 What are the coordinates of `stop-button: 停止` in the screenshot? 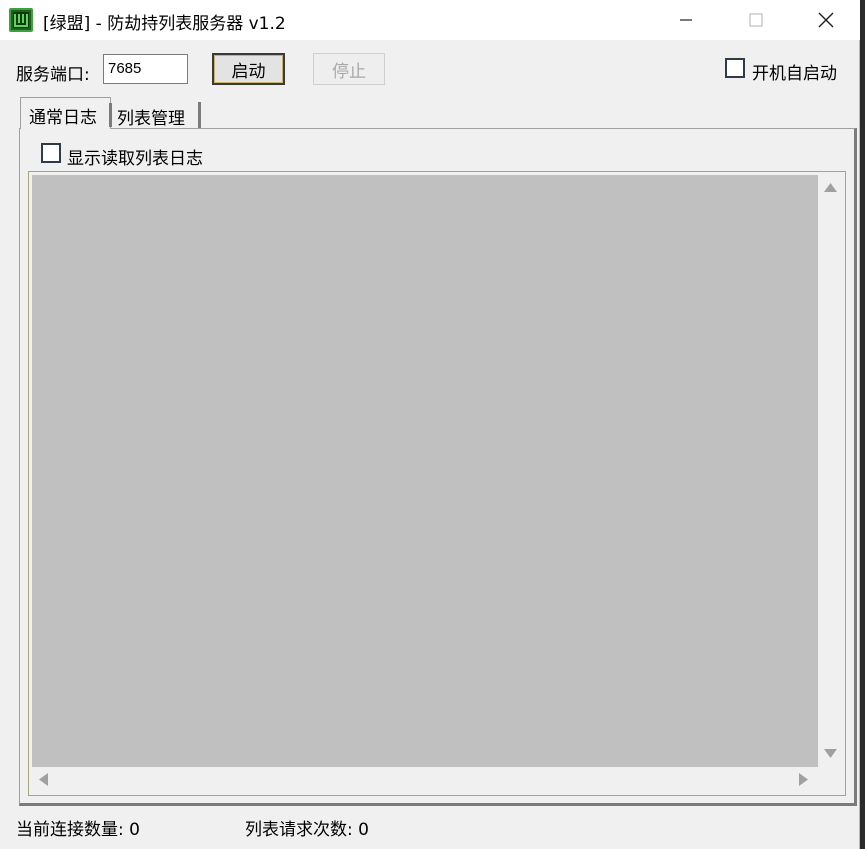 It's located at (349, 69).